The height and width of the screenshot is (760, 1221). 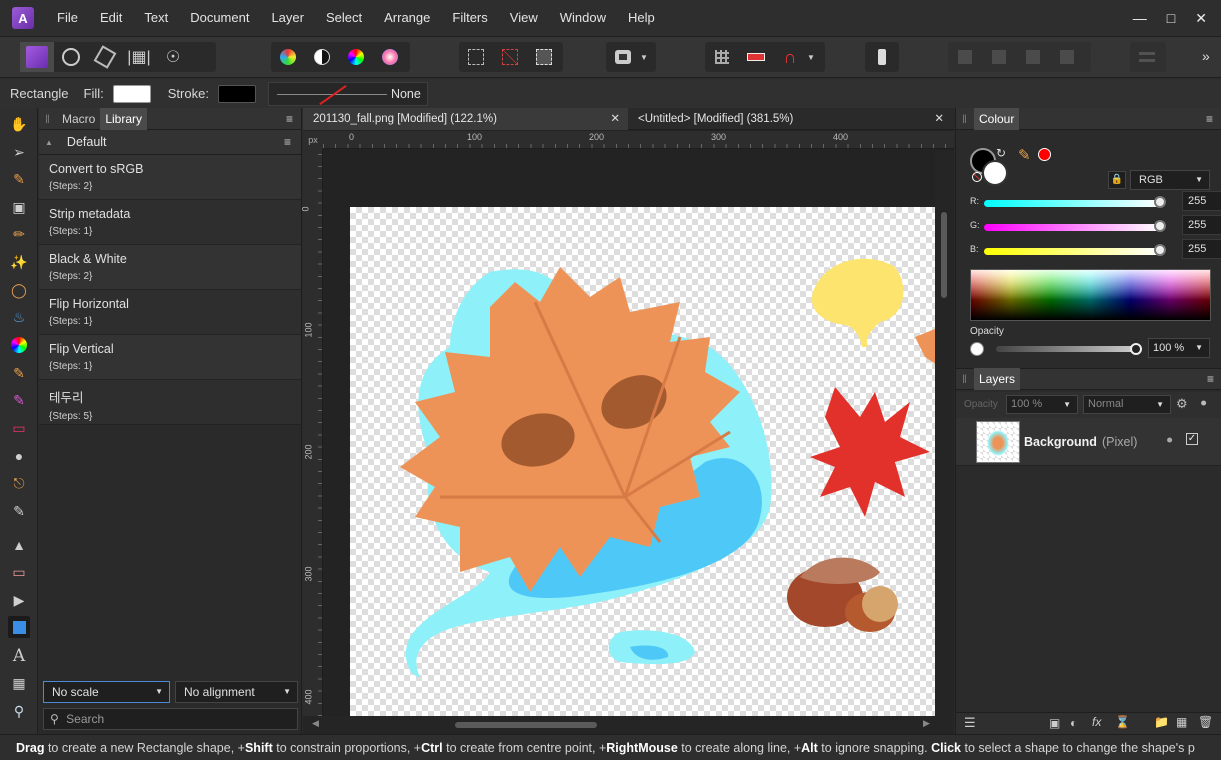 I want to click on panel-menu-icon: ≡, so click(x=1210, y=379).